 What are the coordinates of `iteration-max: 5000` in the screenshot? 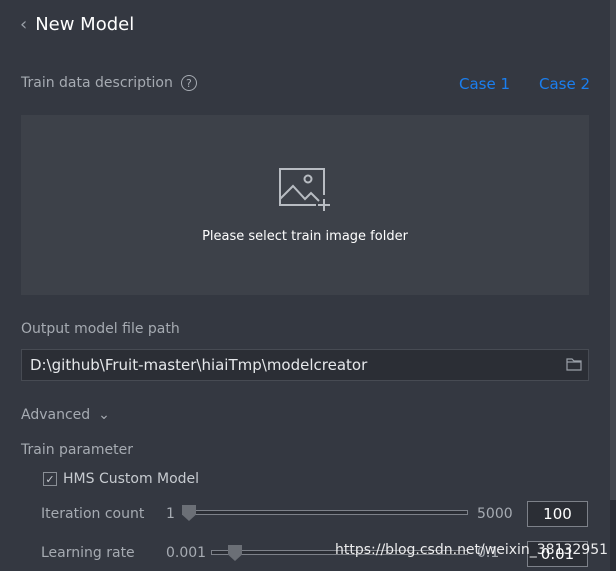 It's located at (495, 514).